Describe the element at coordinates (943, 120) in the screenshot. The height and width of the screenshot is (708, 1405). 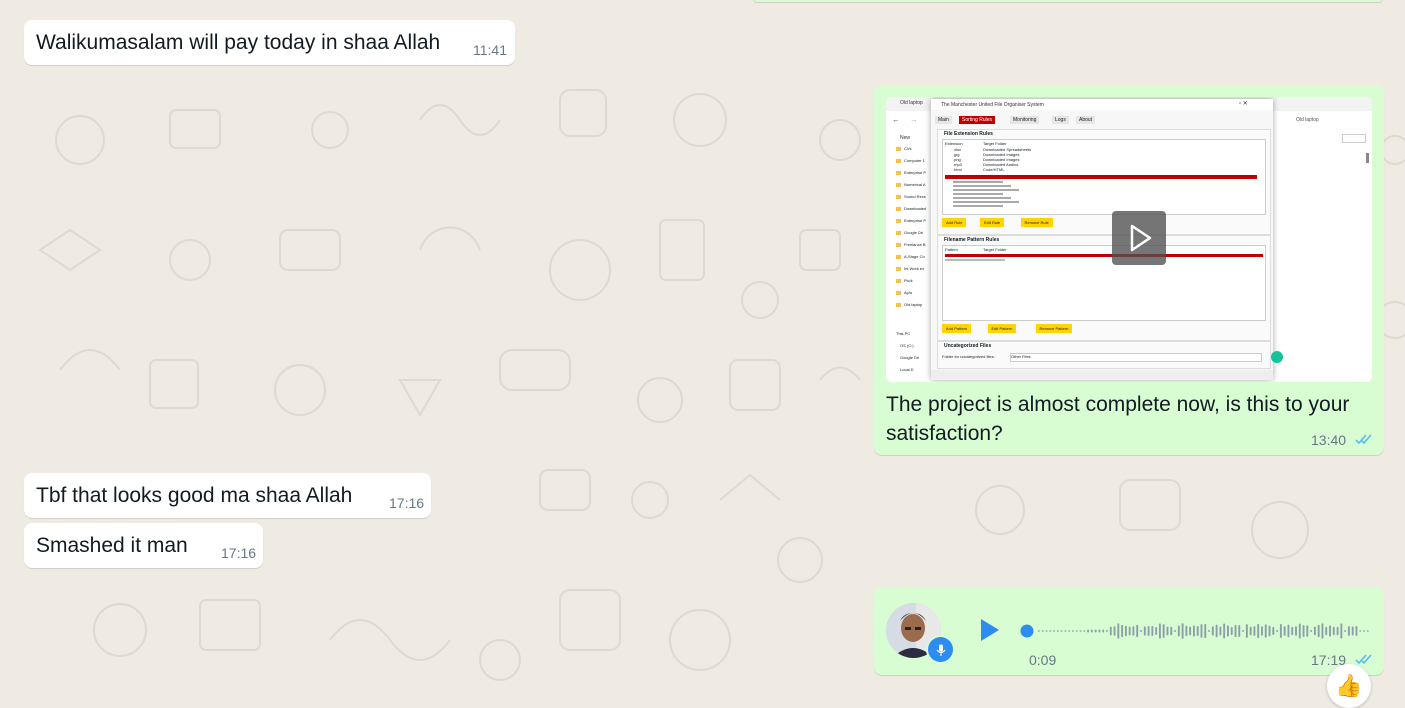
I see `app-tab: Main` at that location.